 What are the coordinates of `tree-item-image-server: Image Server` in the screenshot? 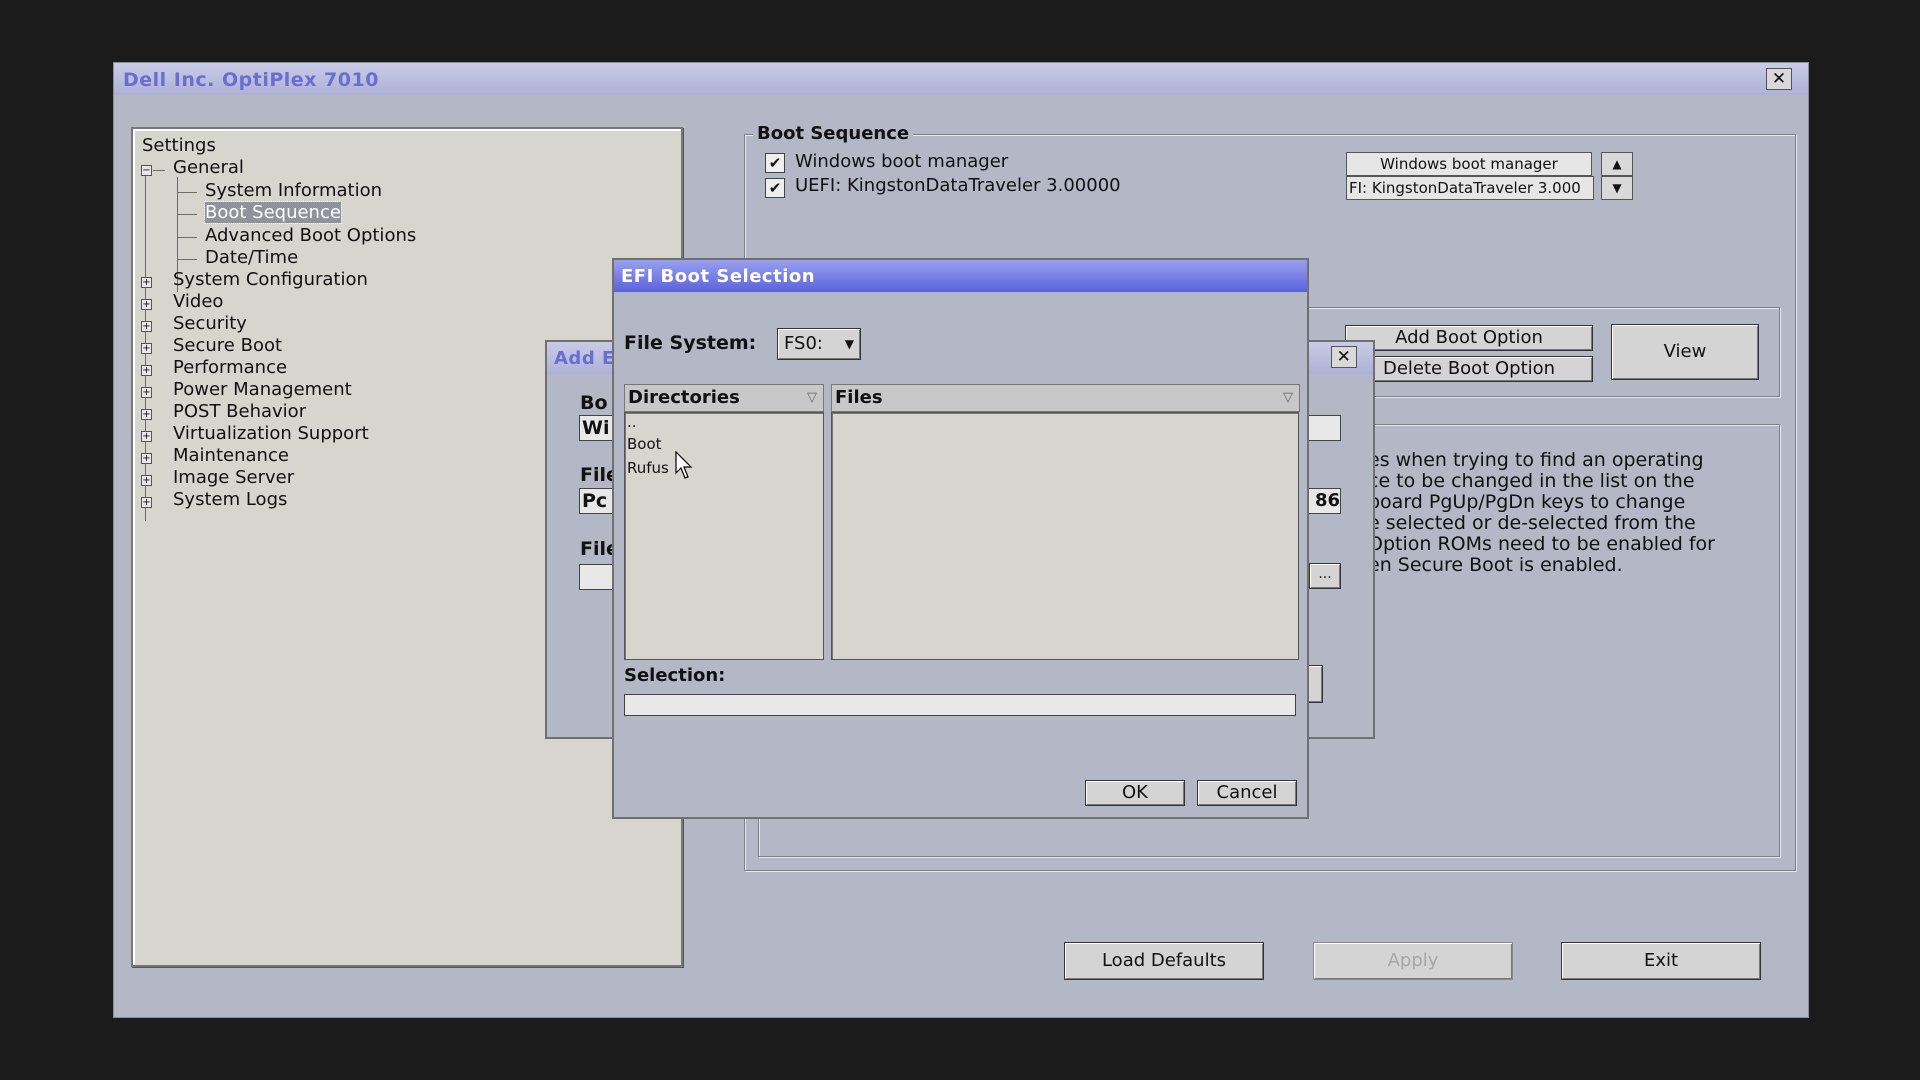 It's located at (233, 477).